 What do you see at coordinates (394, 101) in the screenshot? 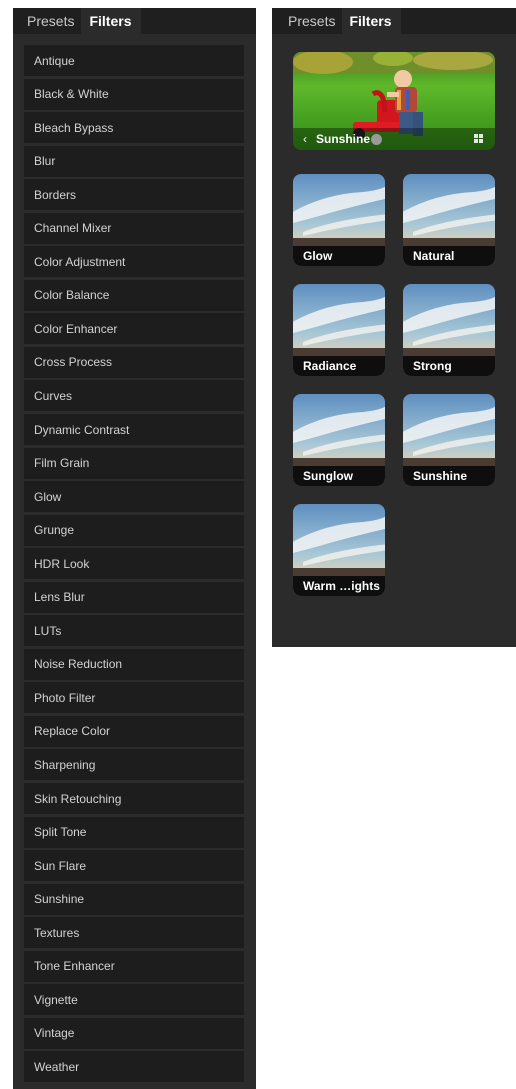
I see `filter-preview-card: ‹ Sunshine` at bounding box center [394, 101].